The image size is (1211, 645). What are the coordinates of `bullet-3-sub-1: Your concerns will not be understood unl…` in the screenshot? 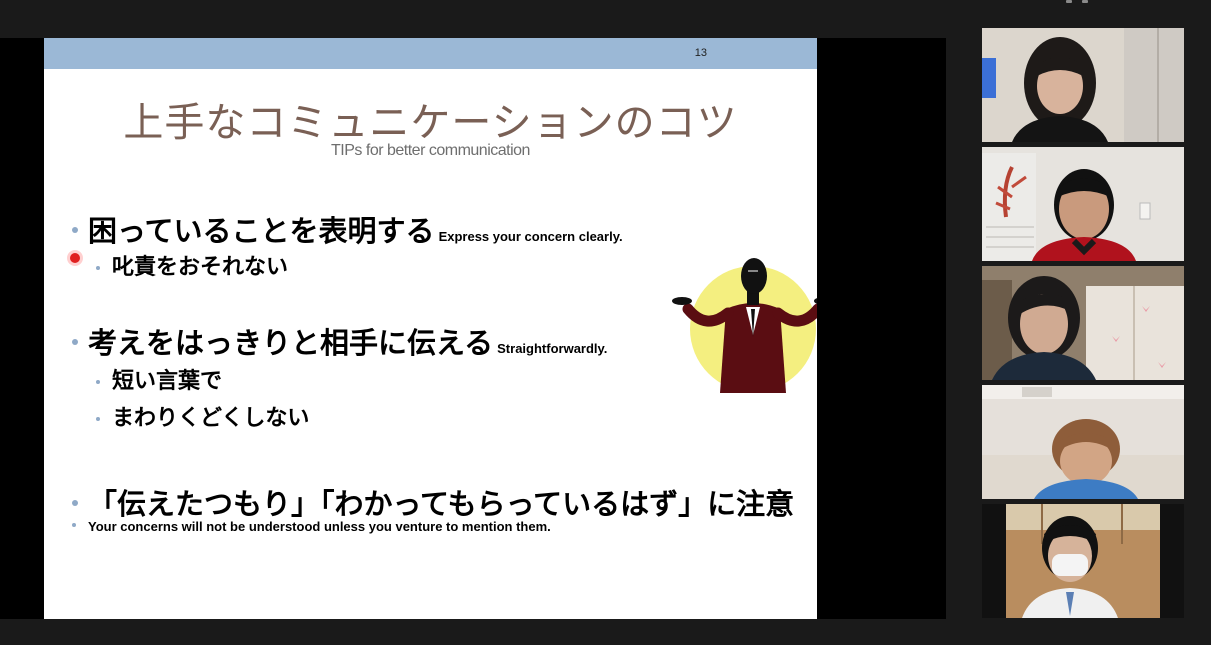 It's located at (311, 526).